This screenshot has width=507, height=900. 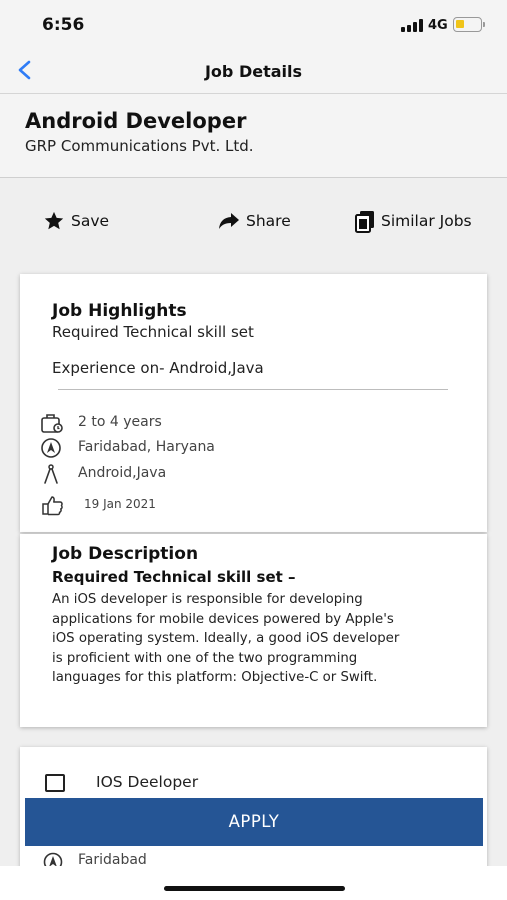 I want to click on save-button: Save, so click(x=75, y=221).